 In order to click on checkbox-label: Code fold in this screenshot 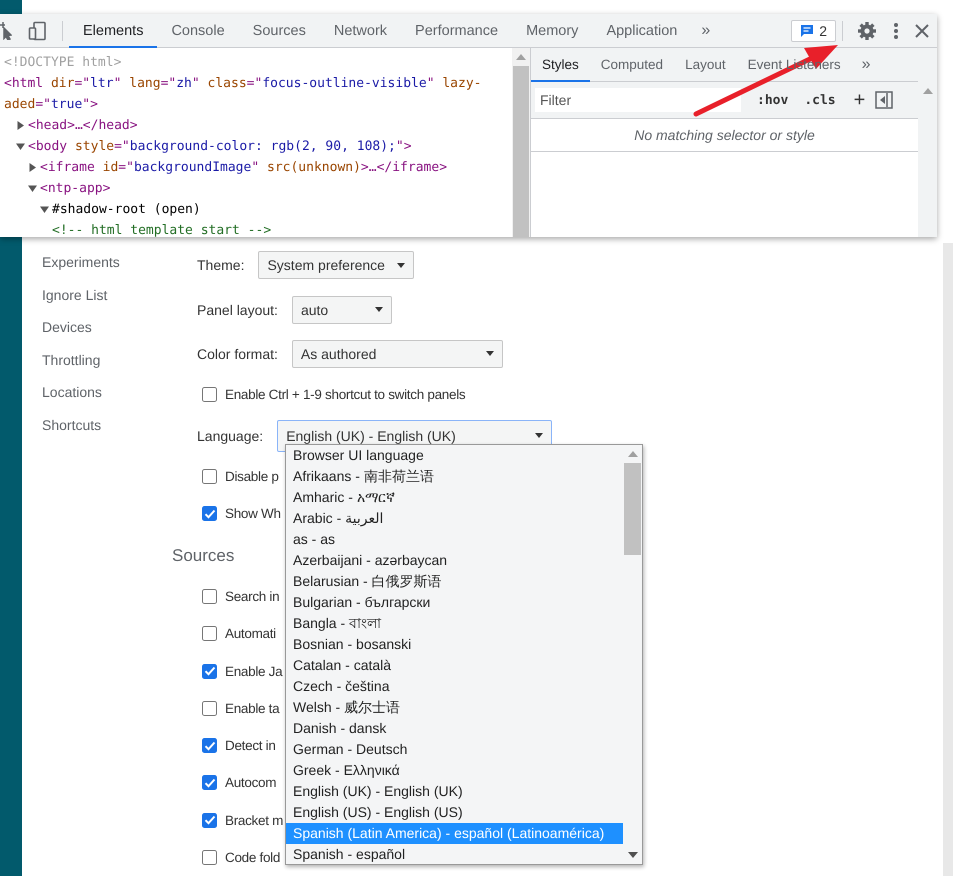, I will do `click(252, 857)`.